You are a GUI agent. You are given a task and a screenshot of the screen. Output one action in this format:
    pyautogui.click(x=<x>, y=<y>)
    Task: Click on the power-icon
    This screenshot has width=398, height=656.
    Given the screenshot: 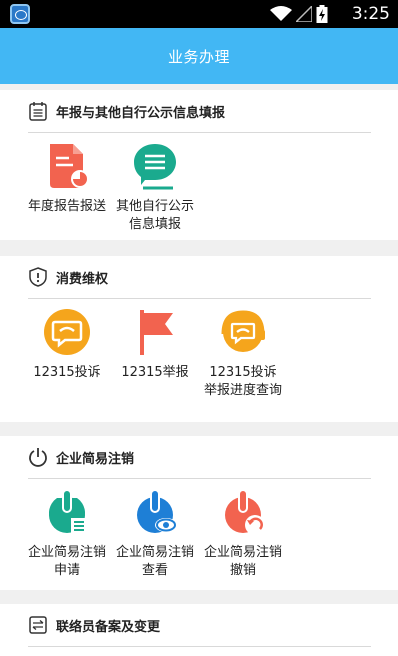 What is the action you would take?
    pyautogui.click(x=38, y=457)
    